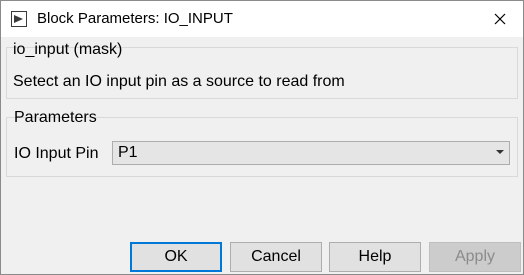 This screenshot has width=524, height=275. I want to click on window-title: Block Parameters: IO_INPUT, so click(135, 18).